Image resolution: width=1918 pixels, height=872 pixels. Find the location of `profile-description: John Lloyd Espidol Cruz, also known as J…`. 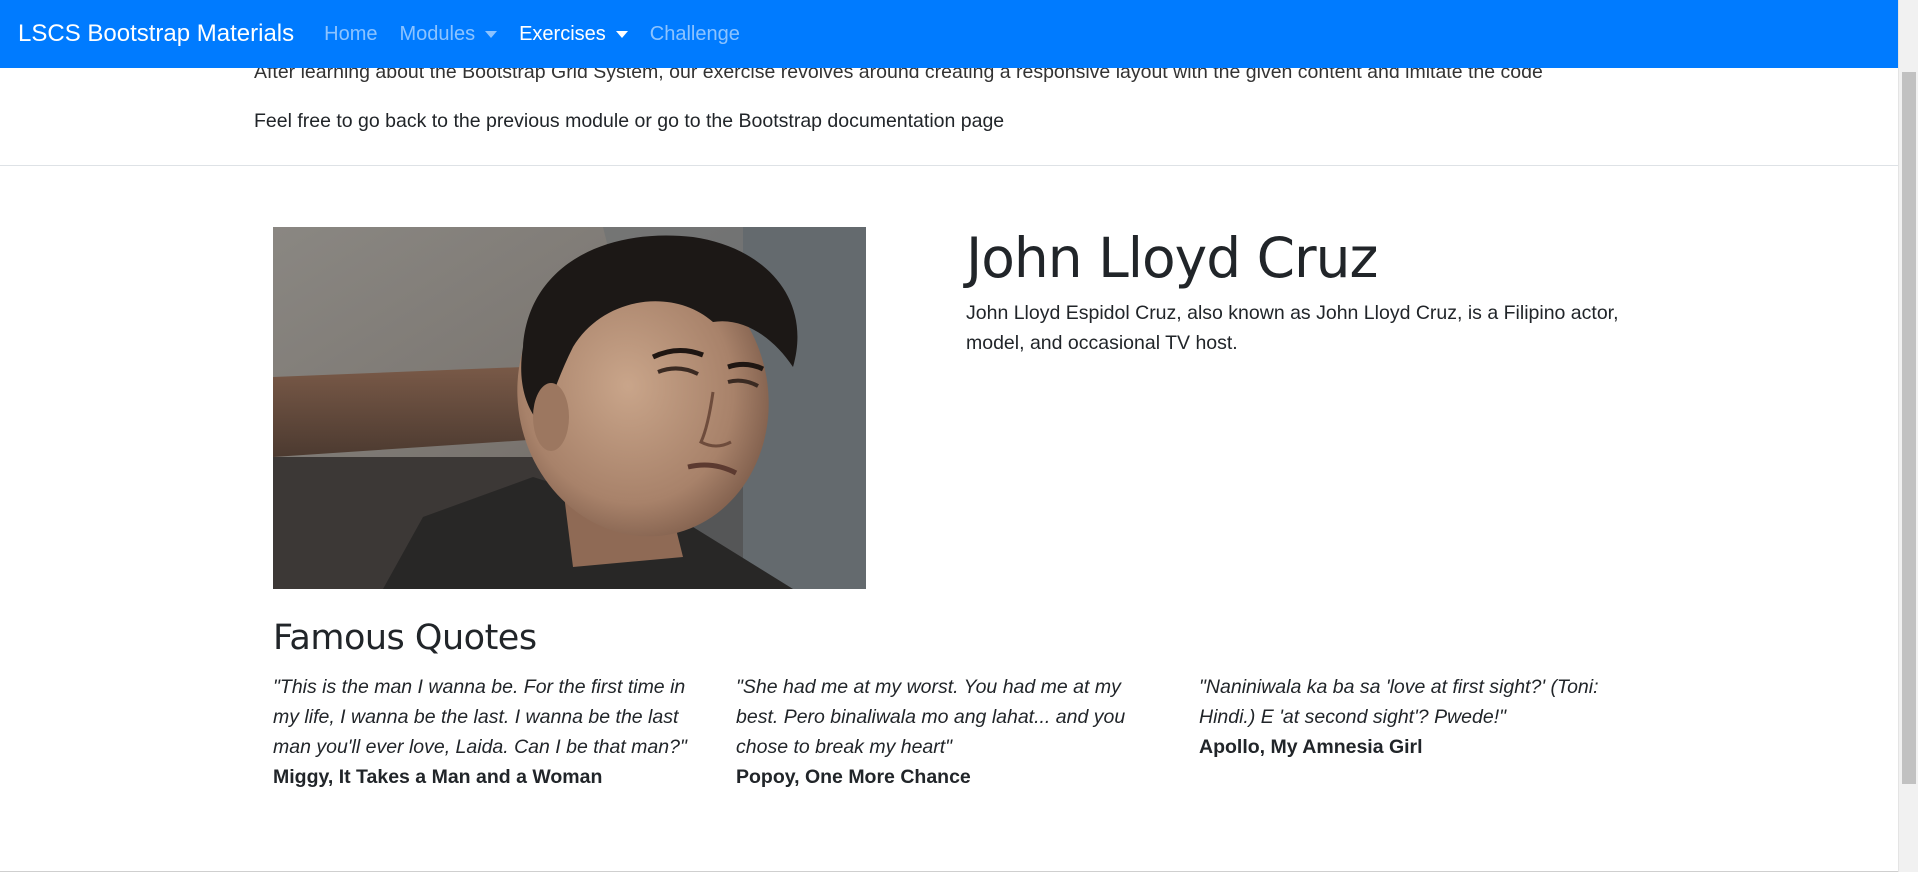

profile-description: John Lloyd Espidol Cruz, also known as J… is located at coordinates (1292, 328).